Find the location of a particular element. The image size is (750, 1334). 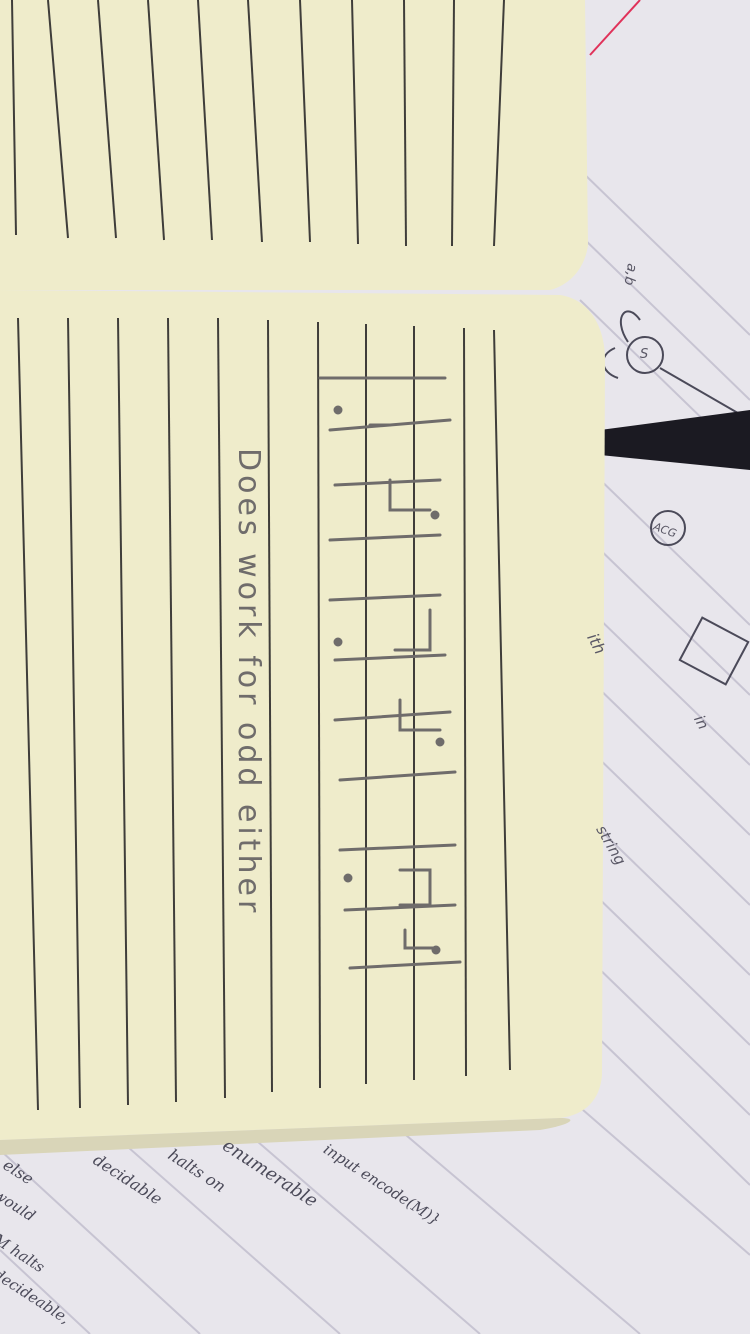

note-else: else is located at coordinates (19, 1172).